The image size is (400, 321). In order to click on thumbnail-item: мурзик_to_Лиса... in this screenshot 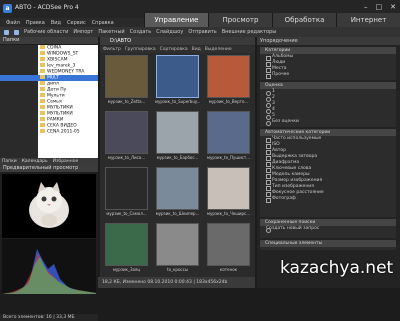, I will do `click(126, 136)`.